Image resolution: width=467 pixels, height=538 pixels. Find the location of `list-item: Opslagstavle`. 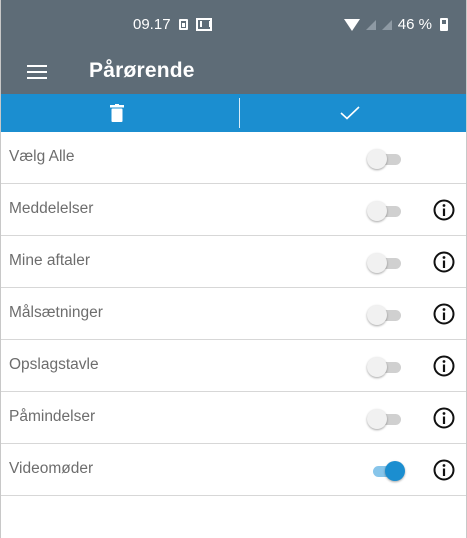

list-item: Opslagstavle is located at coordinates (233, 366).